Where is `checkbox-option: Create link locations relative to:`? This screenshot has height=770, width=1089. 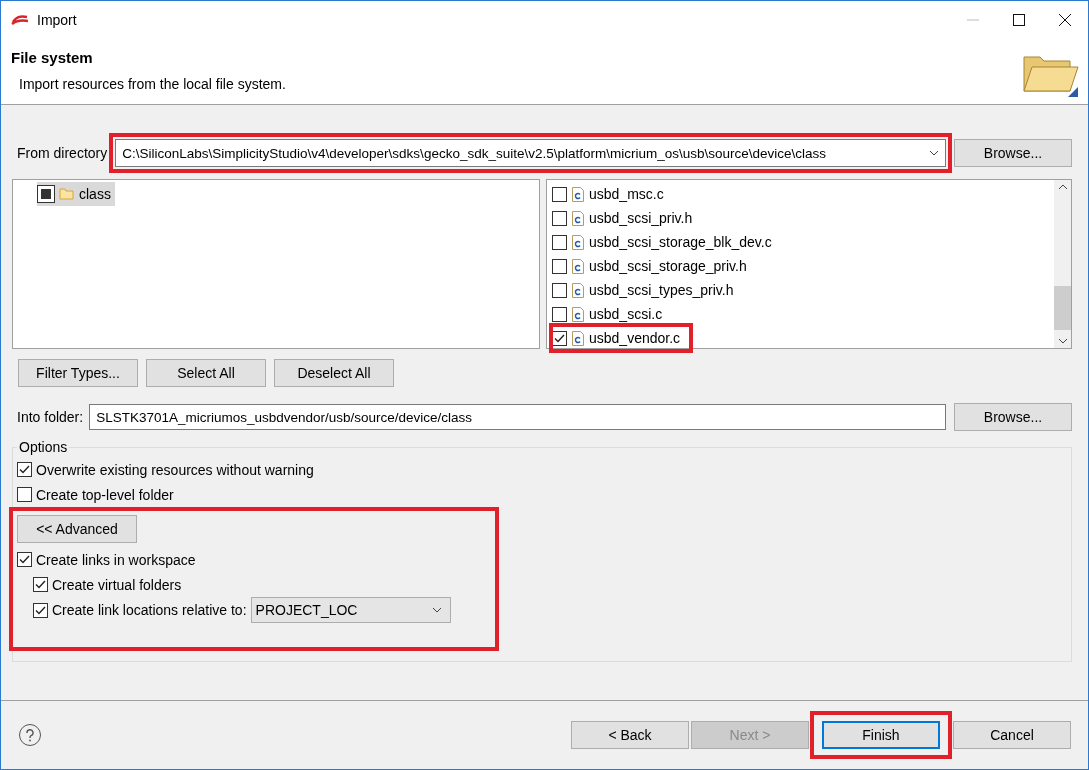
checkbox-option: Create link locations relative to: is located at coordinates (140, 610).